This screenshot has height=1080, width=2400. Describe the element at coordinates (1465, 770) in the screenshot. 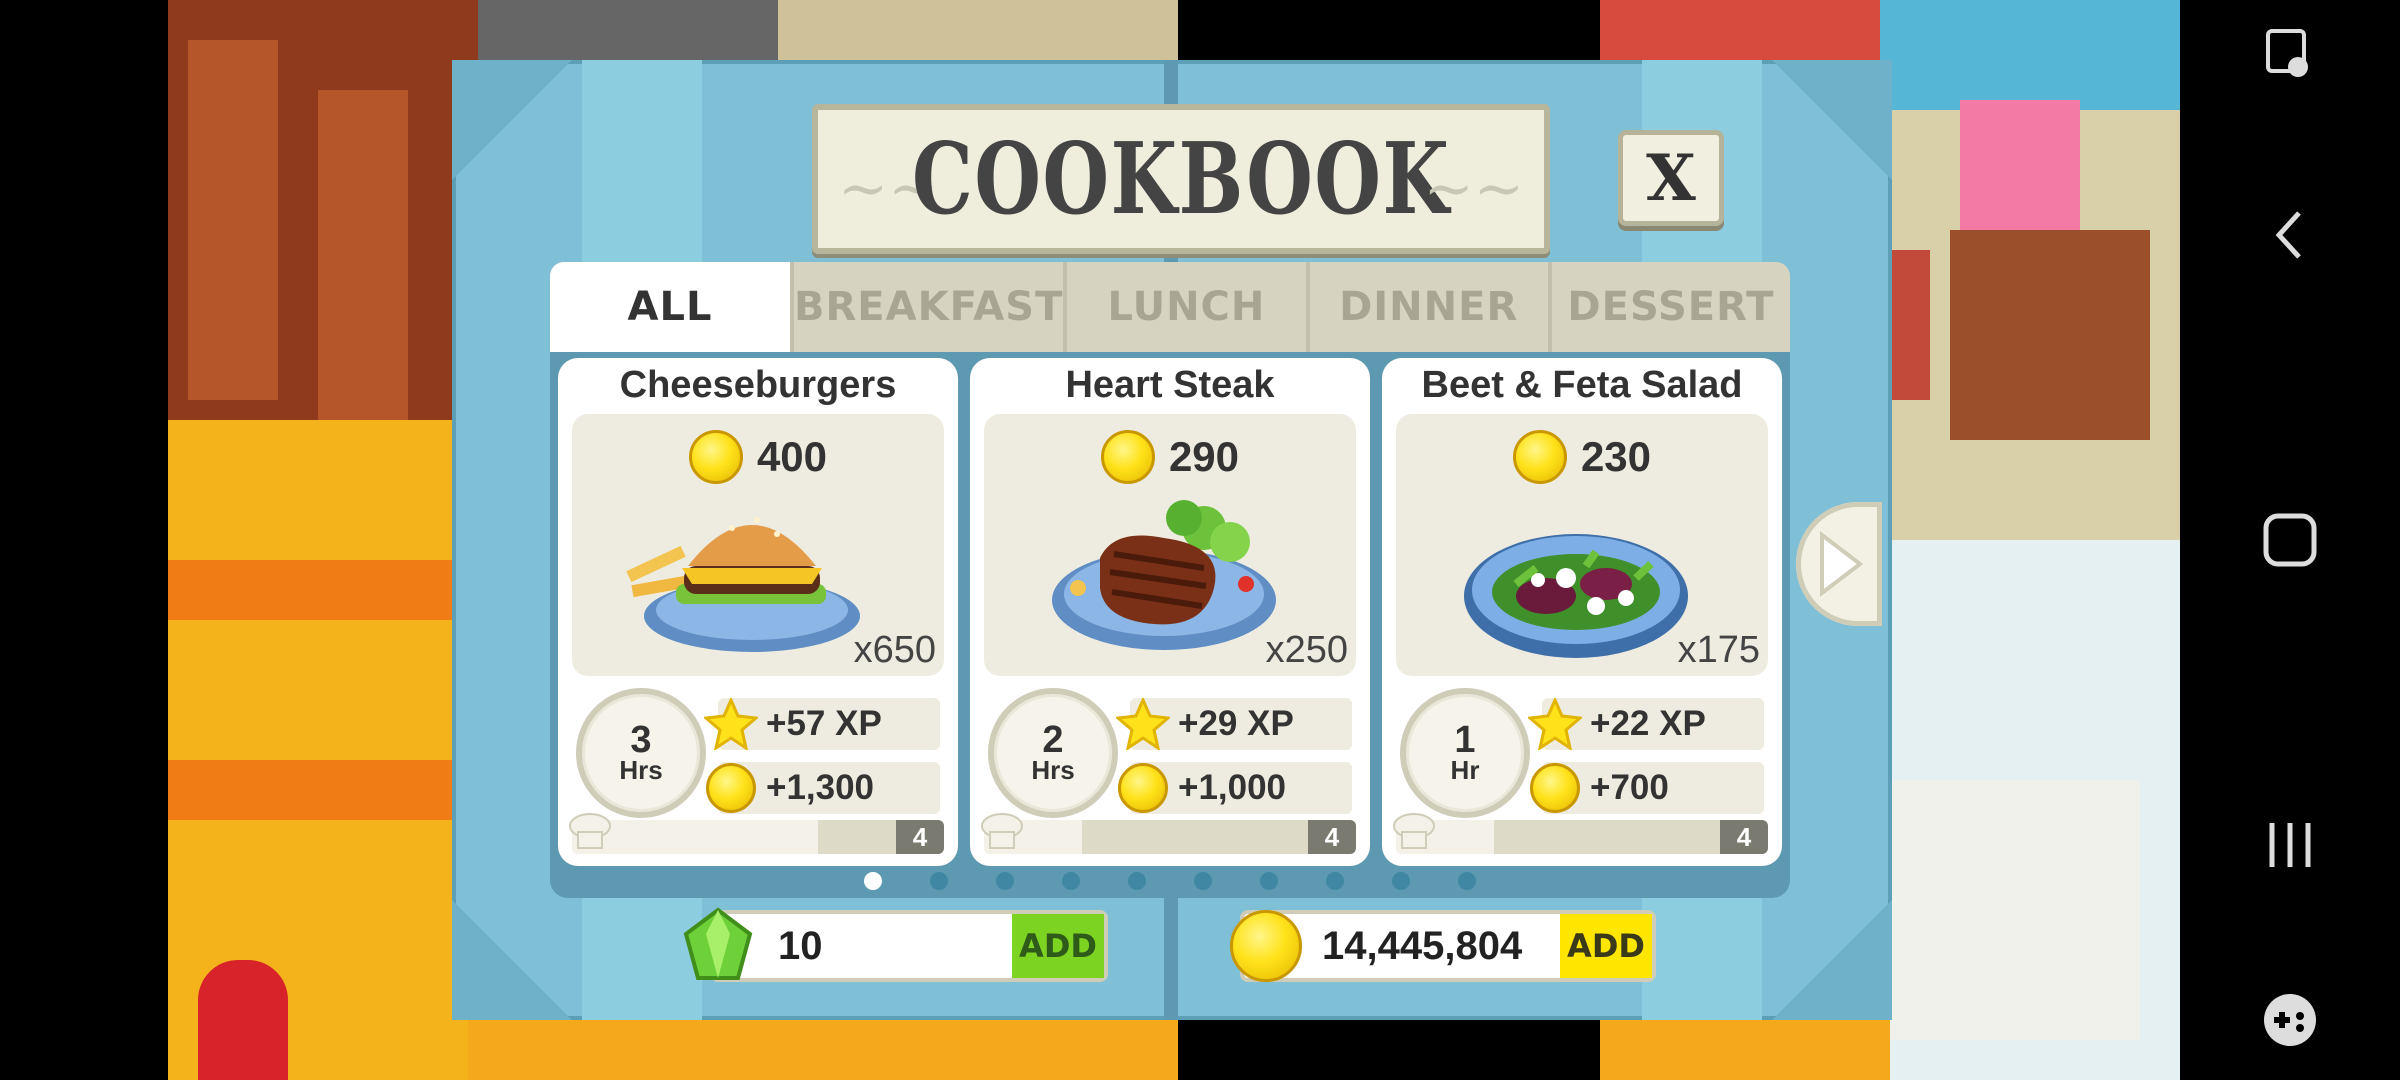

I see `cook-time-unit: Hr` at that location.